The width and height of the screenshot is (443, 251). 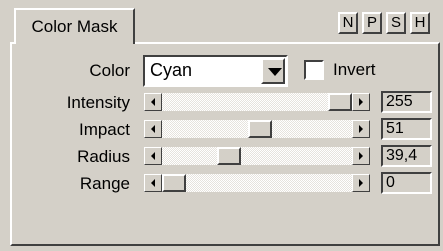 What do you see at coordinates (171, 70) in the screenshot?
I see `color-dropdown-value: Cyan` at bounding box center [171, 70].